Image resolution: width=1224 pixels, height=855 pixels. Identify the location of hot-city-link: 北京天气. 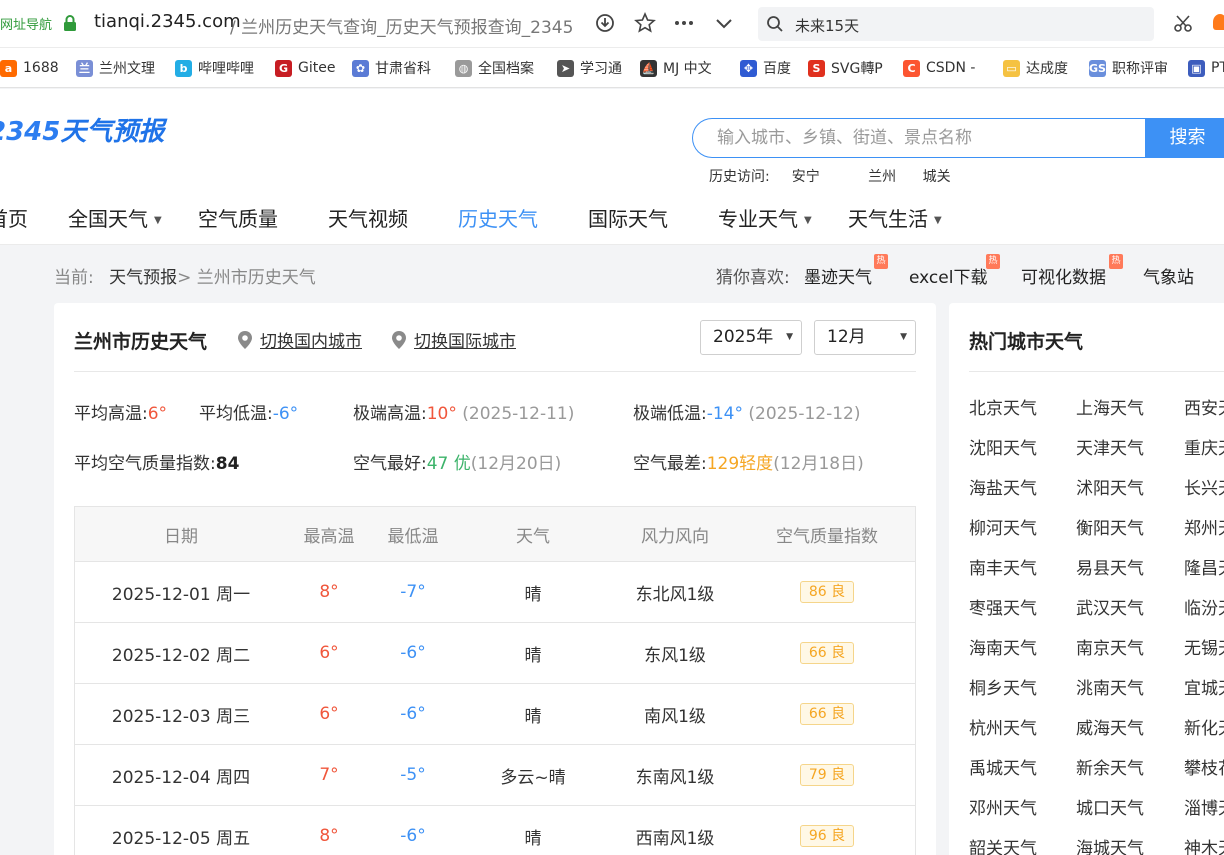
(1003, 406).